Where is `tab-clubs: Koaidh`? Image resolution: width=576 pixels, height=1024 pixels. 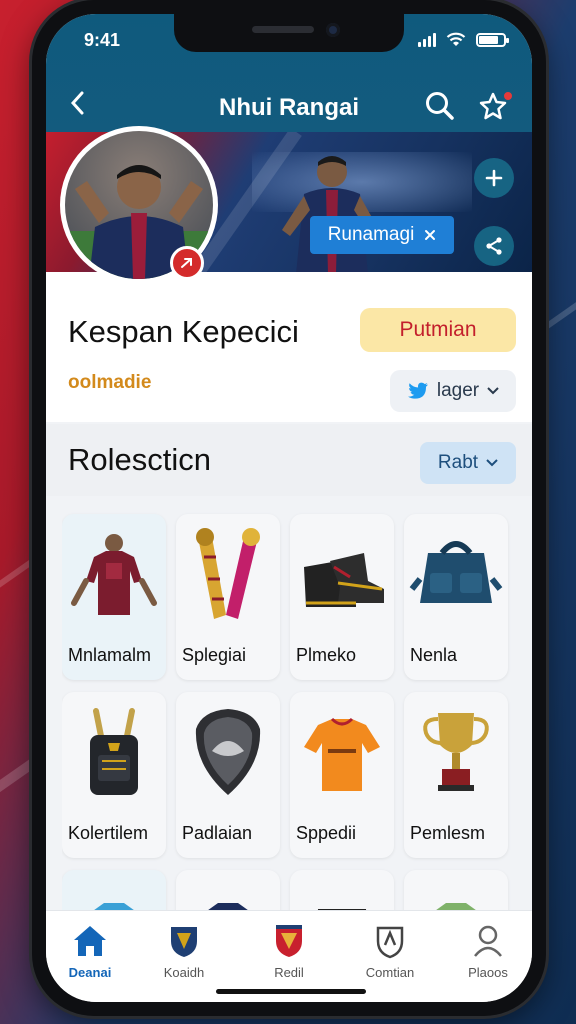
tab-clubs: Koaidh is located at coordinates (184, 951).